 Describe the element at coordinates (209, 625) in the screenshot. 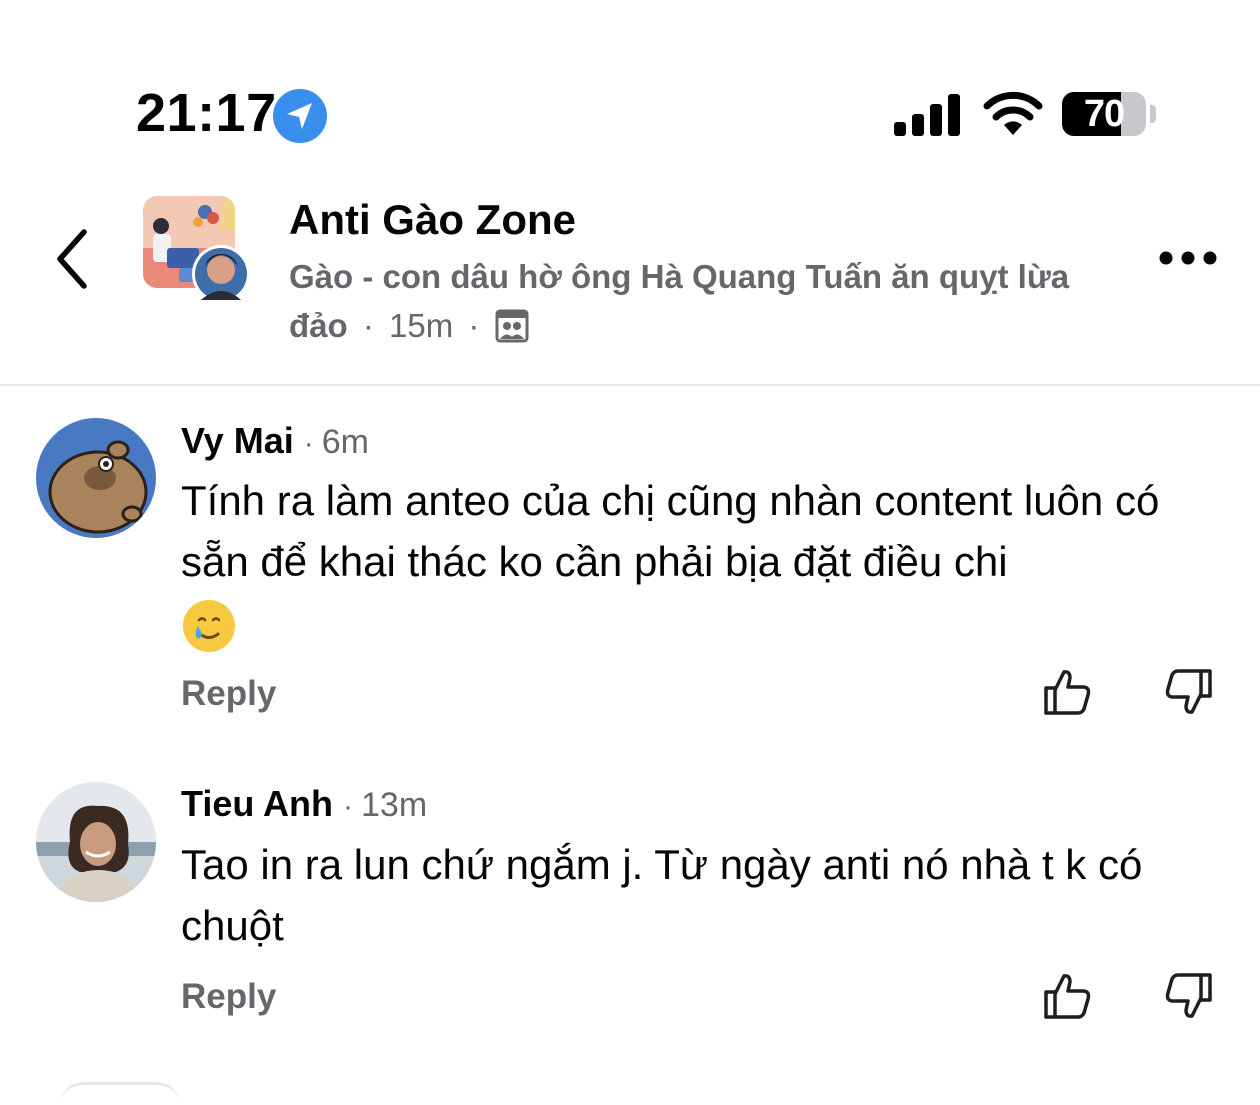

I see `smiling-face-with-tear-icon` at that location.